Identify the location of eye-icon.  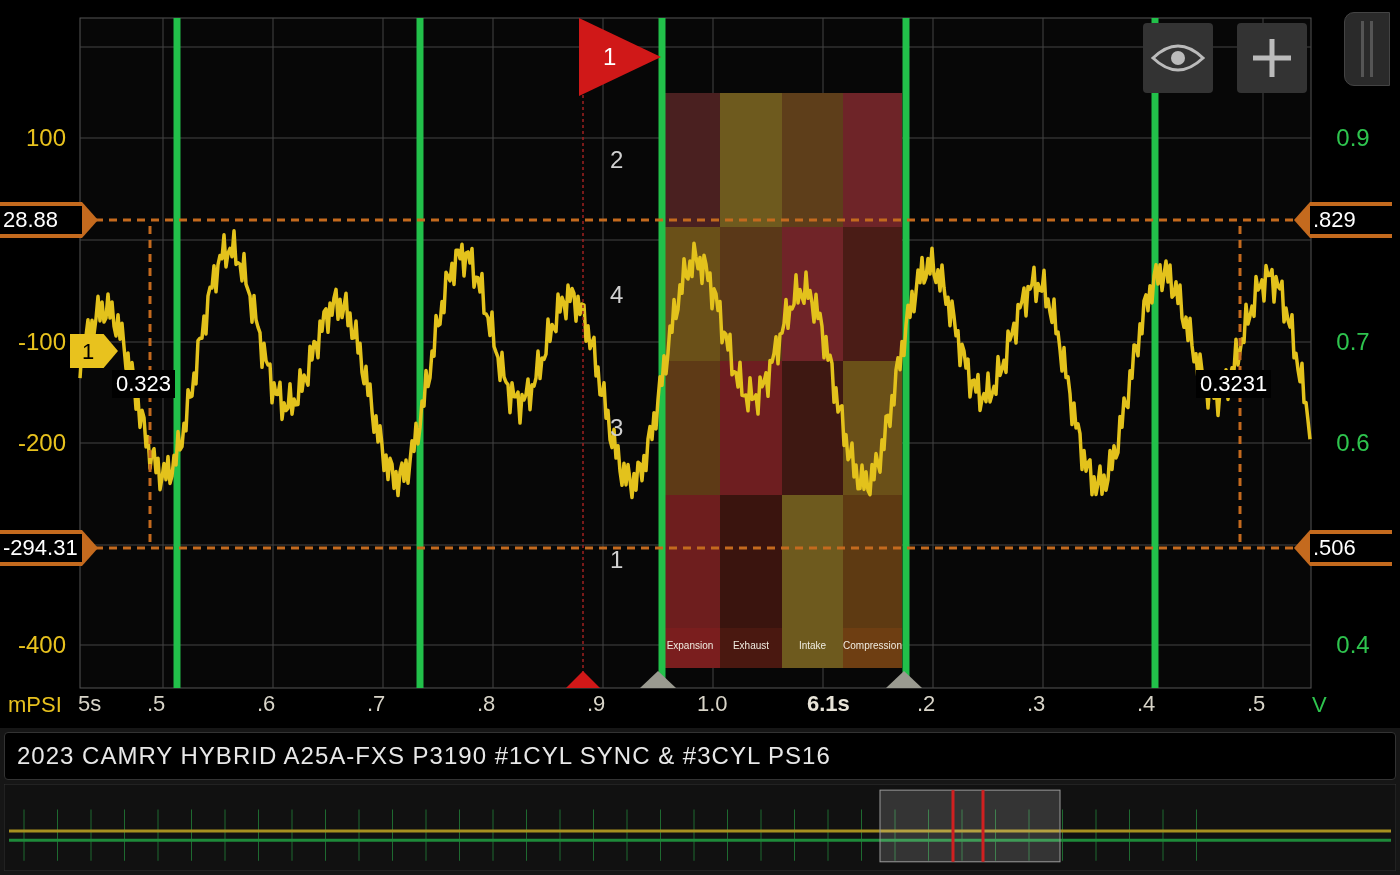
(1178, 58).